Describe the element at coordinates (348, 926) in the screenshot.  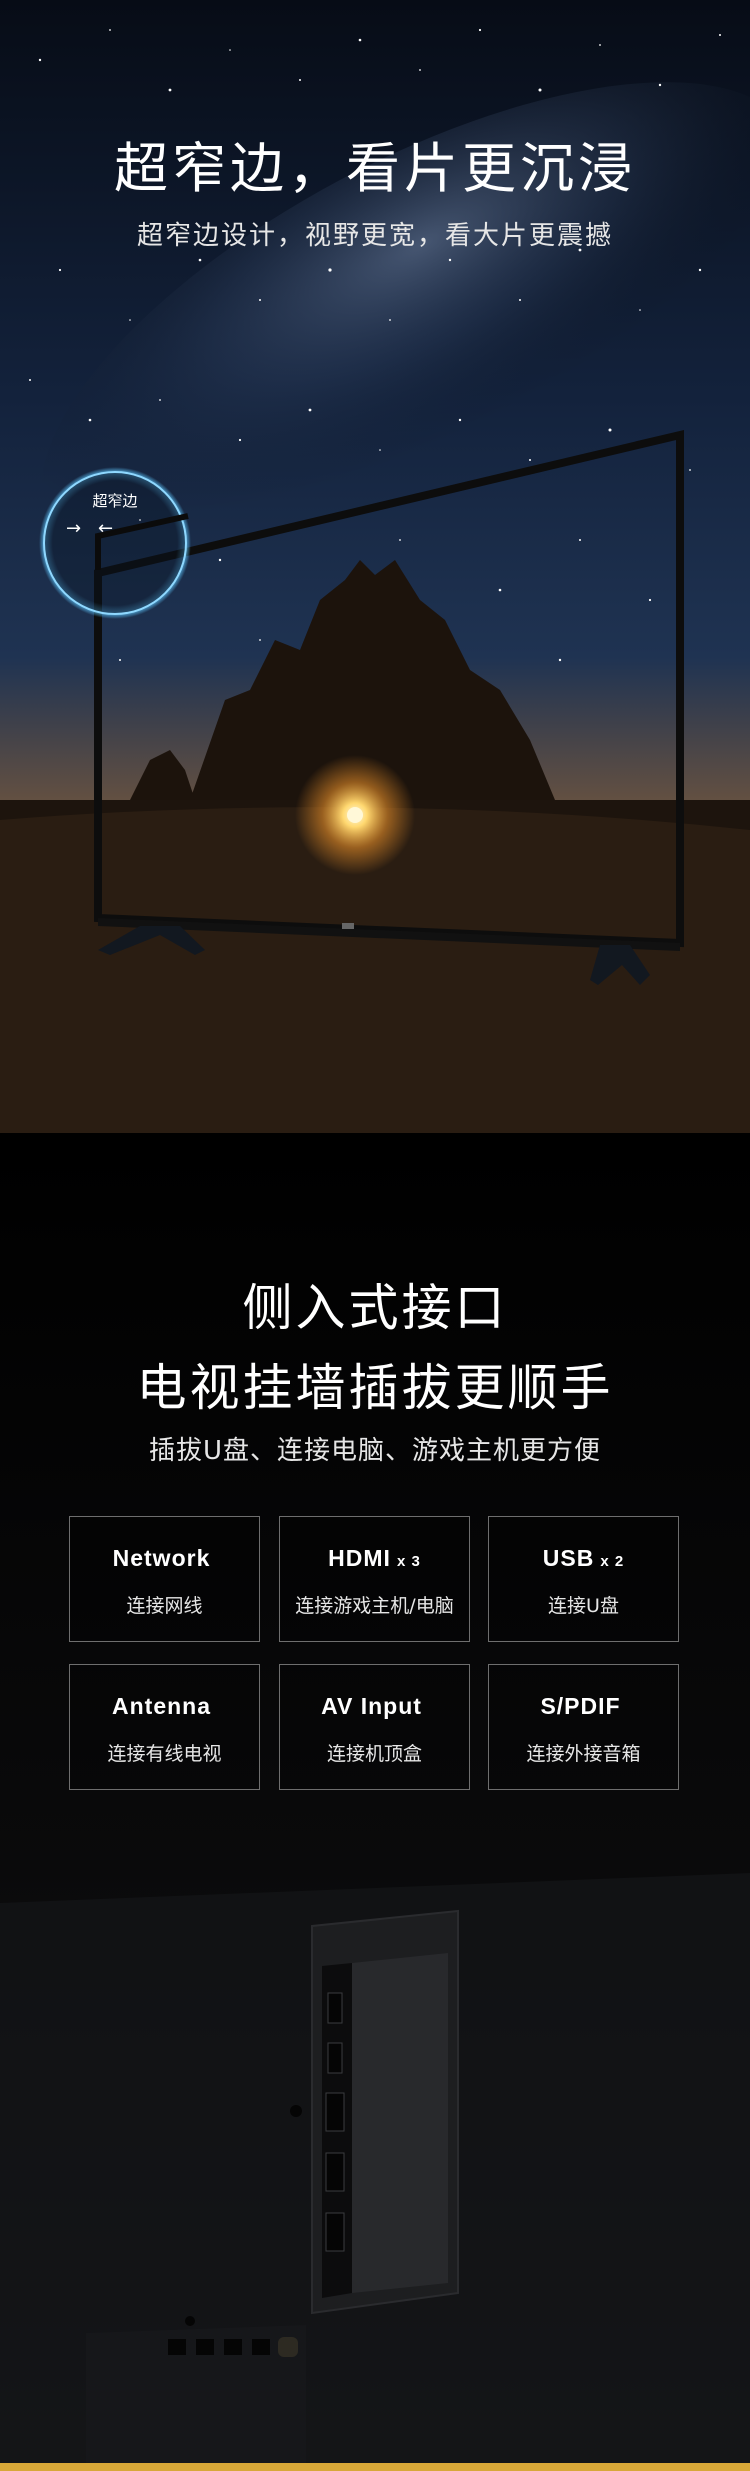
I see `mi-logo` at that location.